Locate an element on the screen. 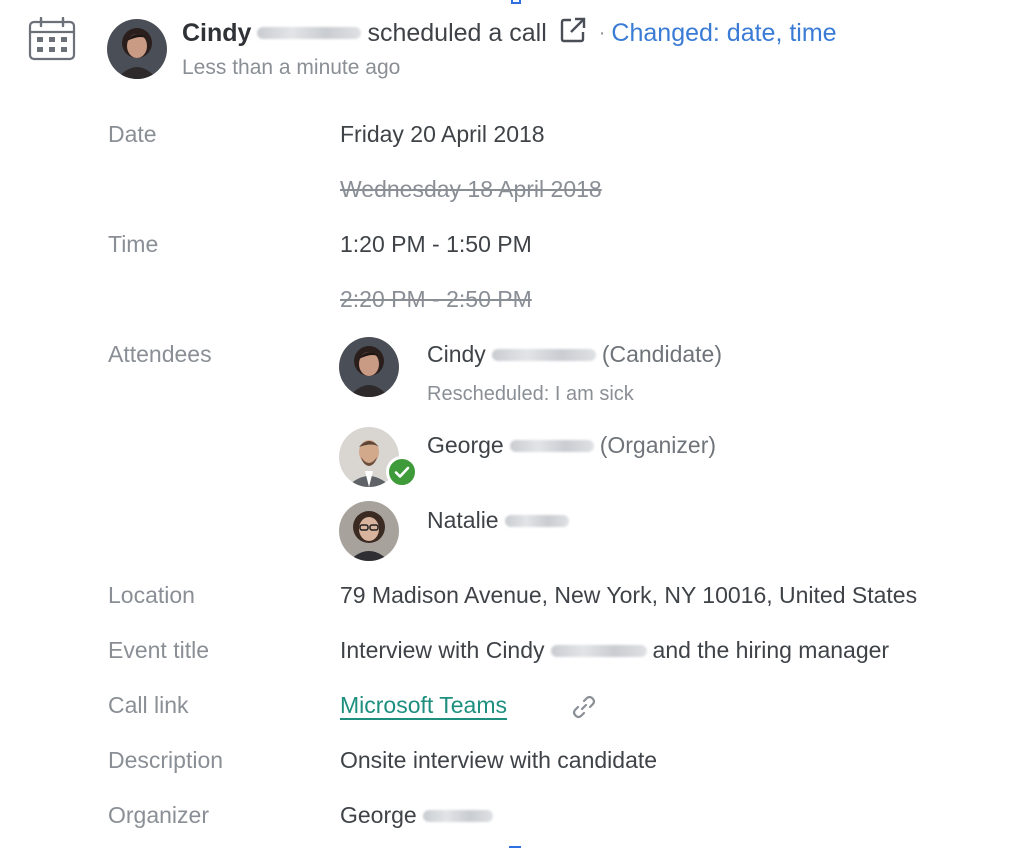 This screenshot has width=1036, height=850. attendee-name-cindy: Cindy (Candidate) is located at coordinates (574, 354).